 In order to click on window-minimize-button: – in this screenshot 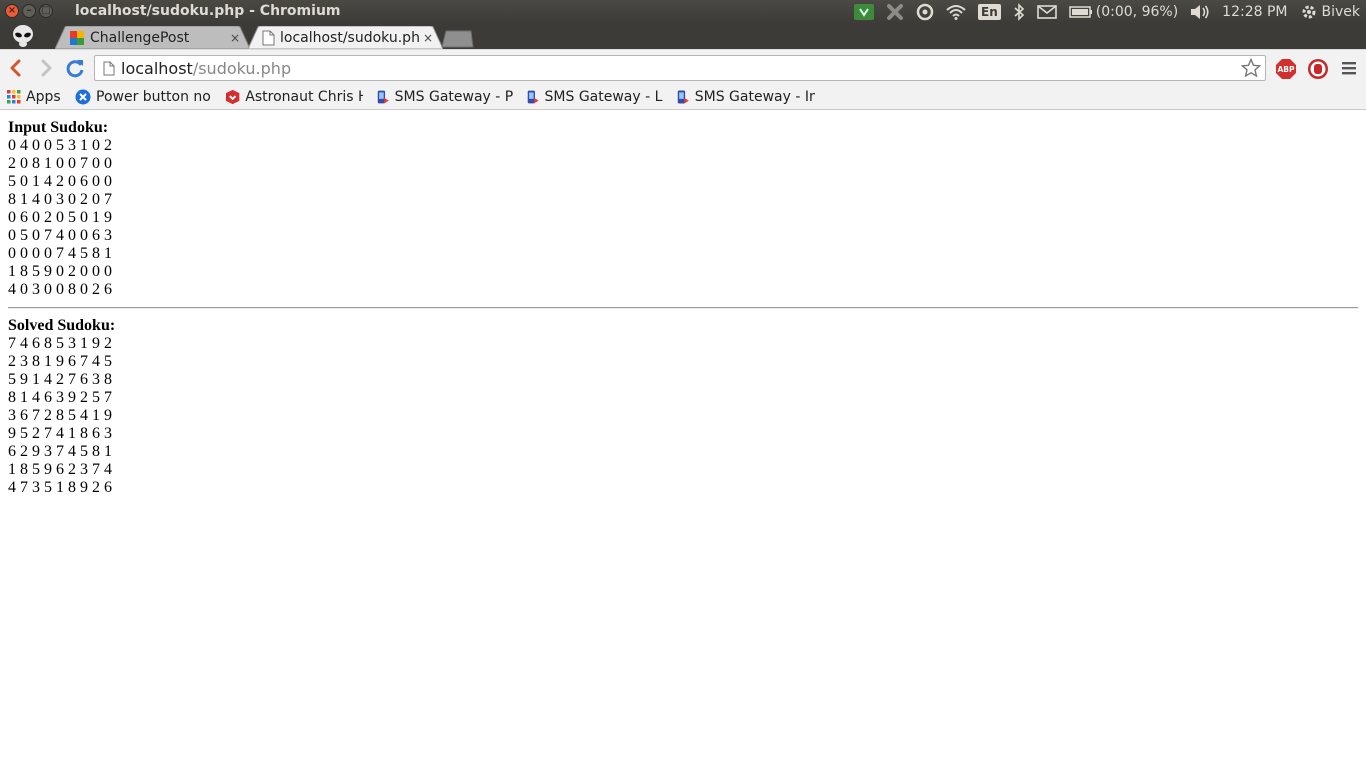, I will do `click(29, 11)`.